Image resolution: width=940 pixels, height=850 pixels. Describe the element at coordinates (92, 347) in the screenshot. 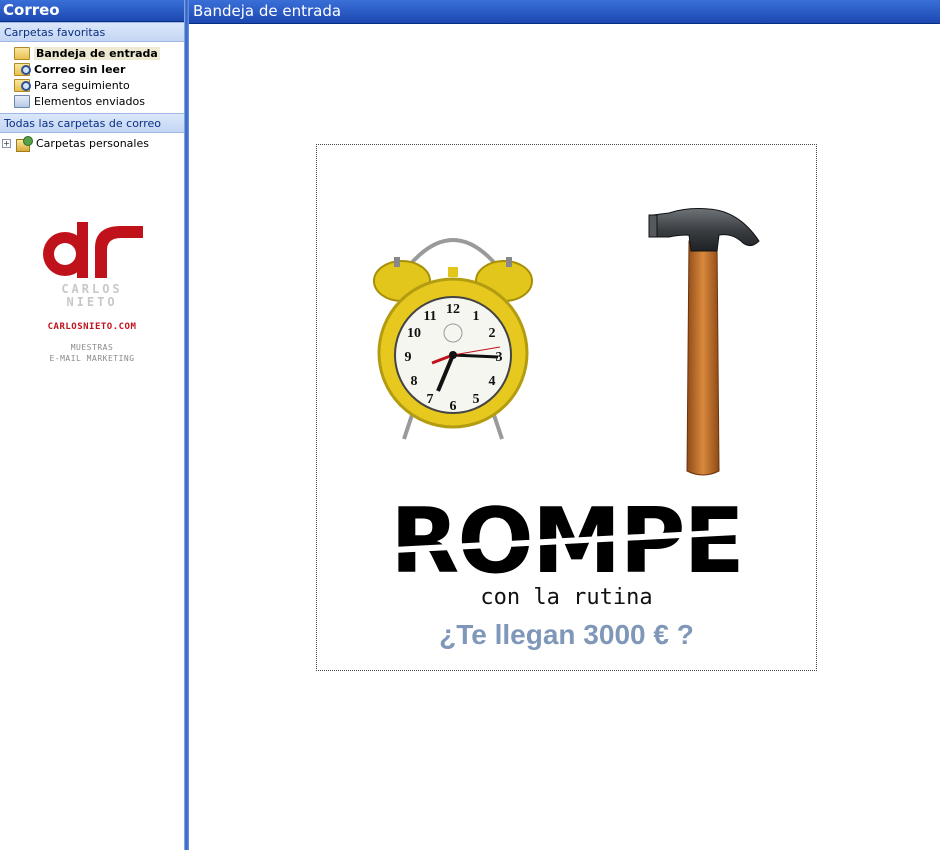

I see `brand-tagline-1: MUESTRAS` at that location.